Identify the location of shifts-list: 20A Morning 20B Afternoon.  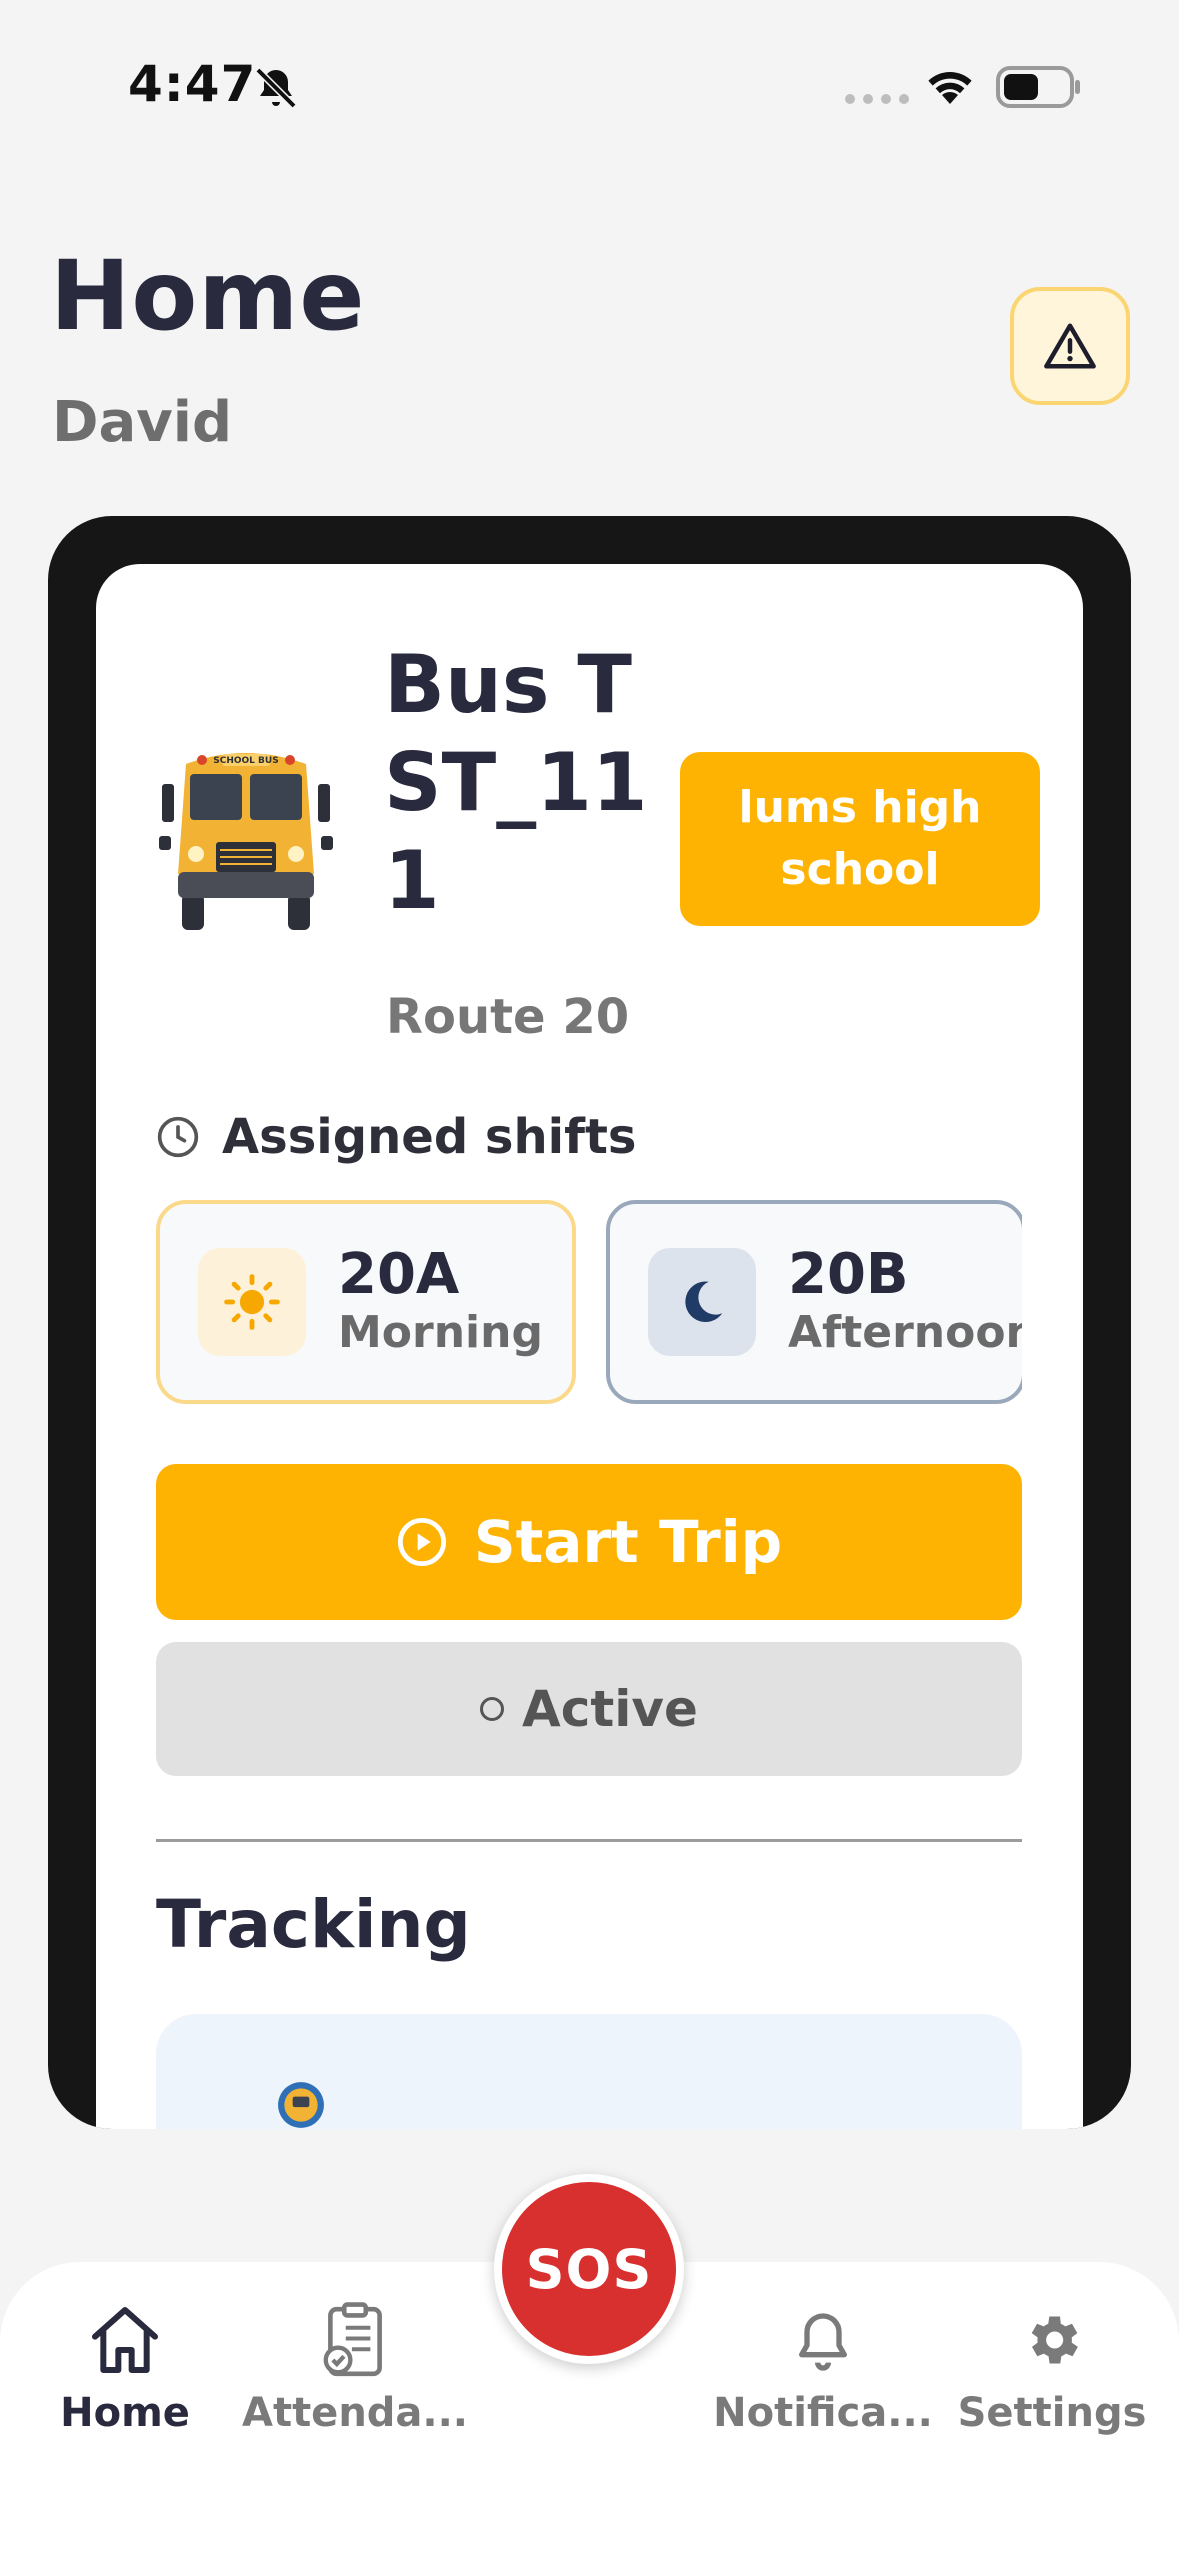
(589, 1302).